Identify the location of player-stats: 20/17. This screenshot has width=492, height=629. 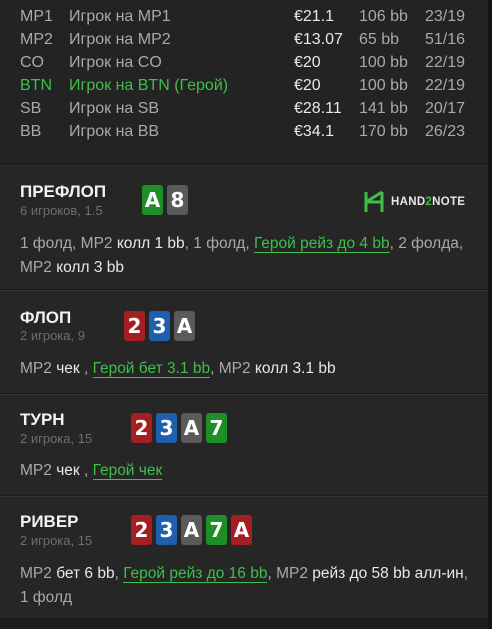
(445, 108).